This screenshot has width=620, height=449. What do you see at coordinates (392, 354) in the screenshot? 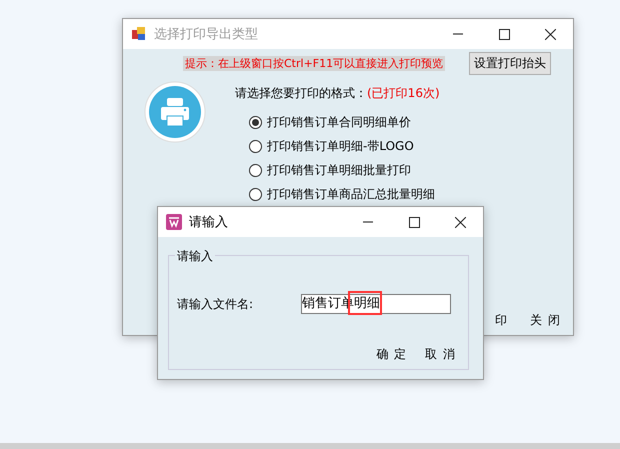
I see `action-button: 确 定` at bounding box center [392, 354].